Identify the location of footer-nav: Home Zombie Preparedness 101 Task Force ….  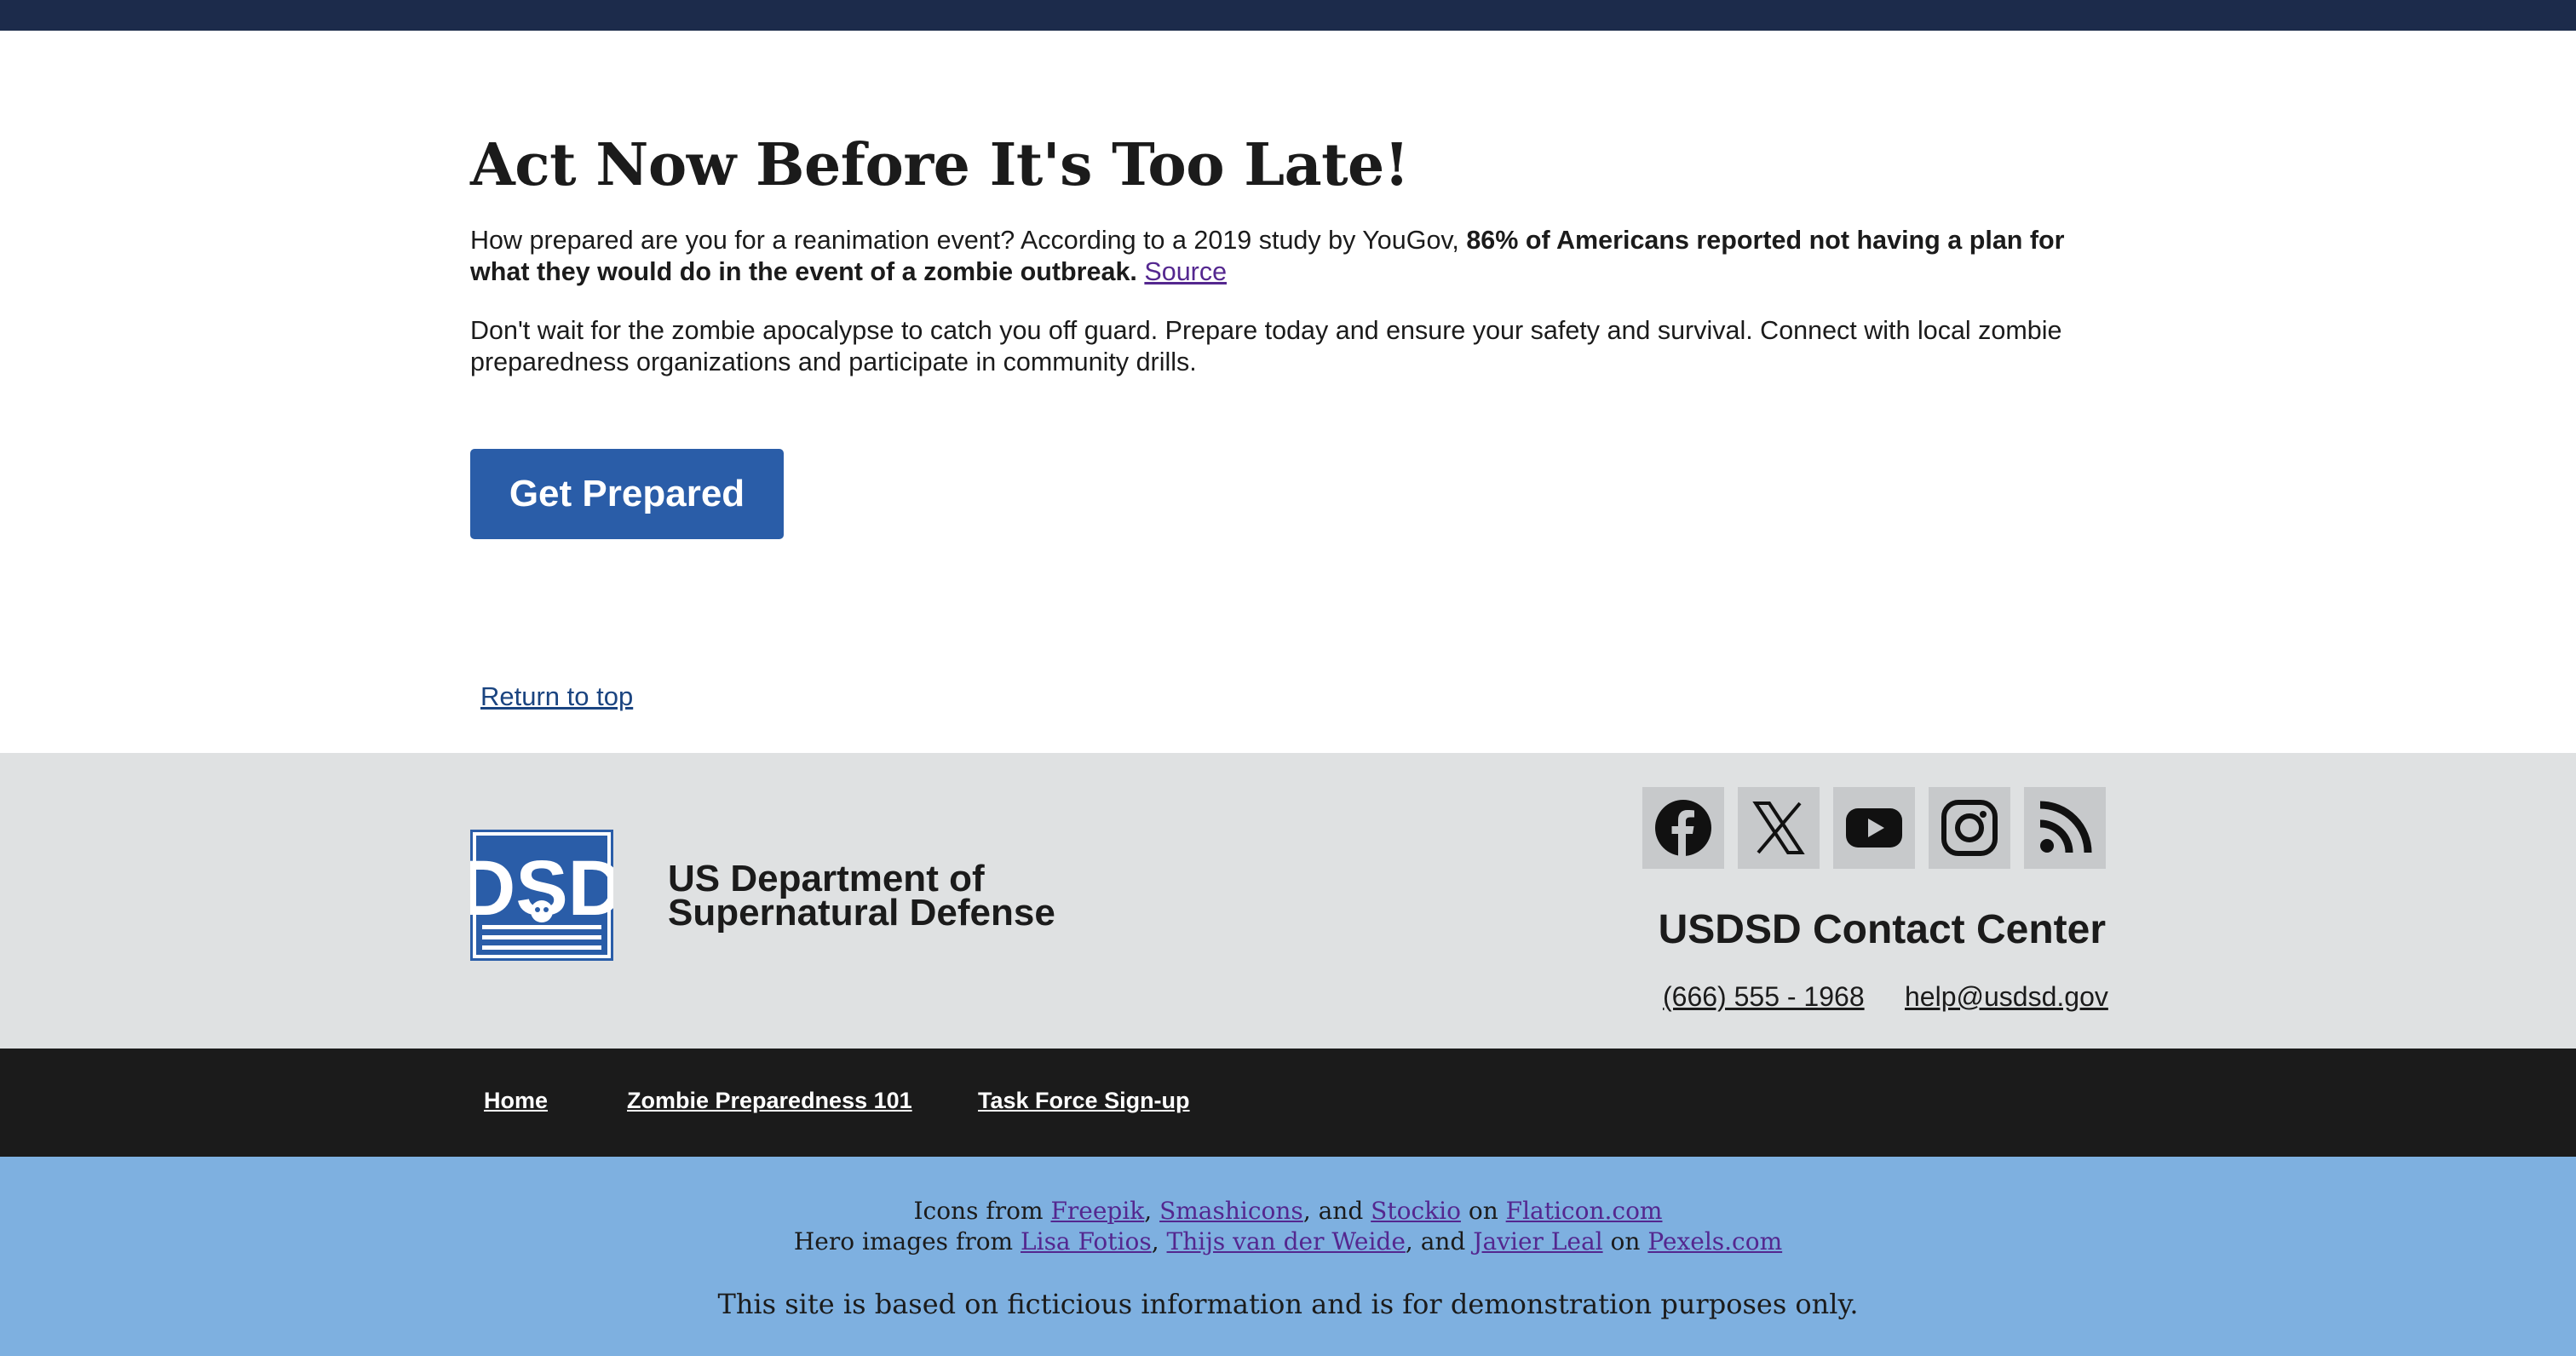
(1288, 1103).